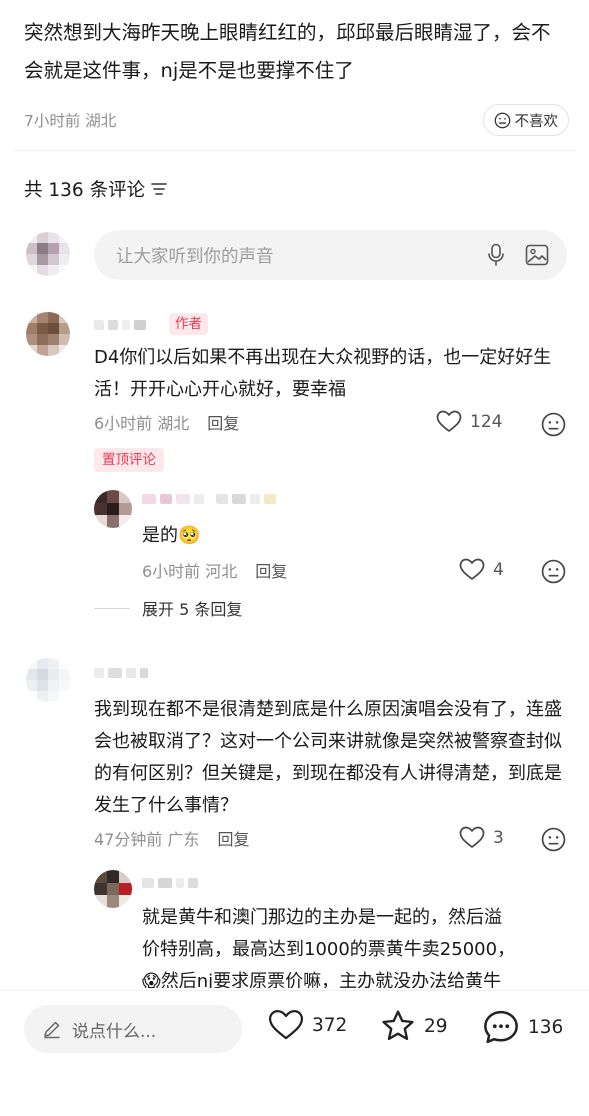  Describe the element at coordinates (330, 1025) in the screenshot. I see `post-like-count: 372` at that location.